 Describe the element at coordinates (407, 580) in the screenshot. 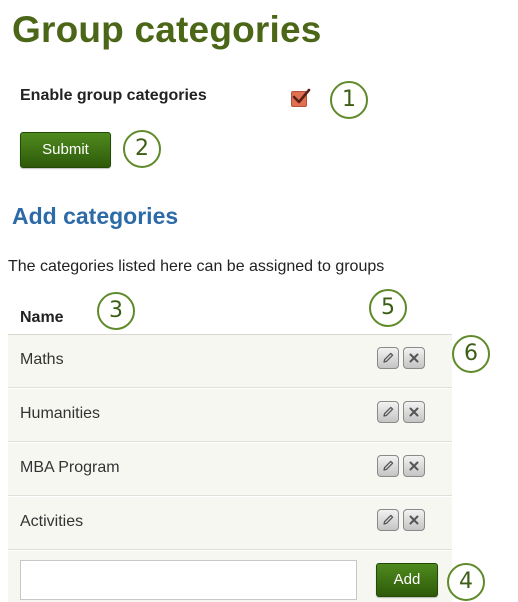

I see `add-category-button: Add` at that location.